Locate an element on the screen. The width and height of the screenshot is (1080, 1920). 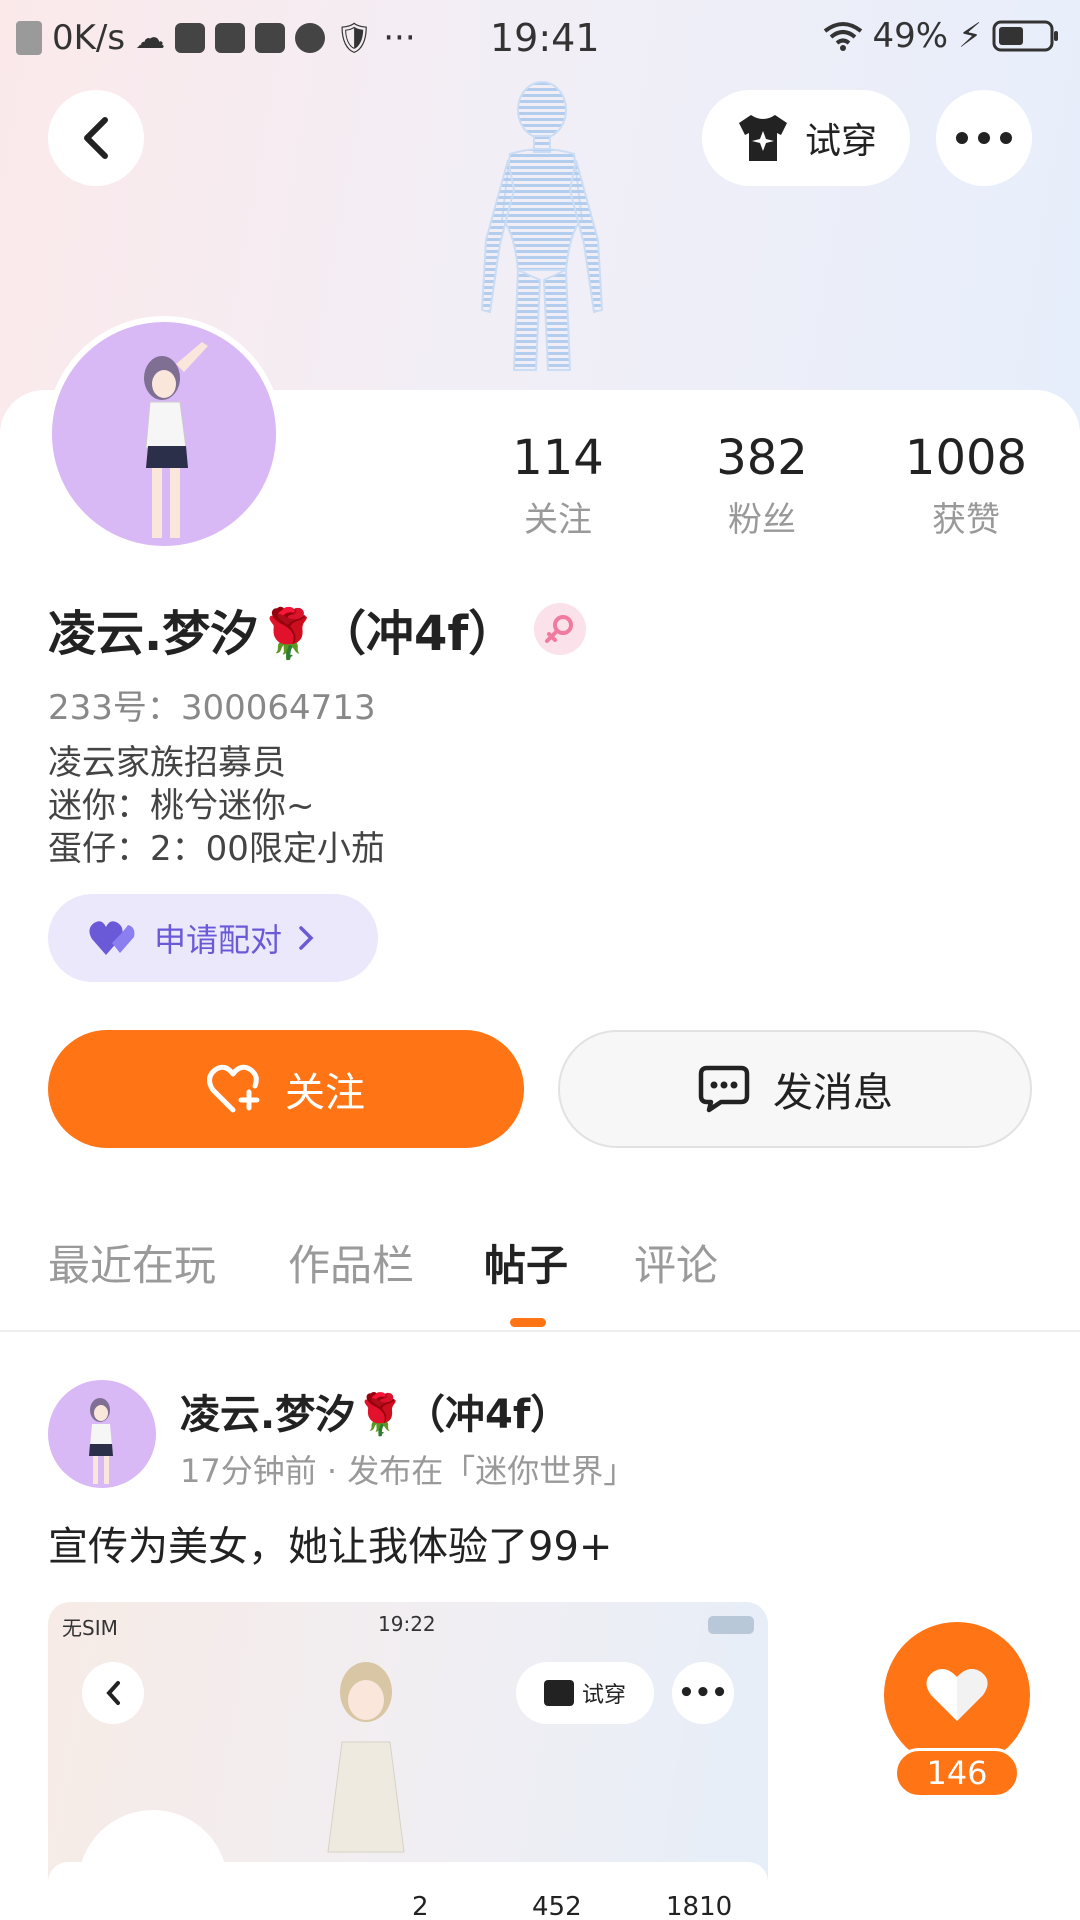
stat-following: 114 关注 is located at coordinates (558, 485).